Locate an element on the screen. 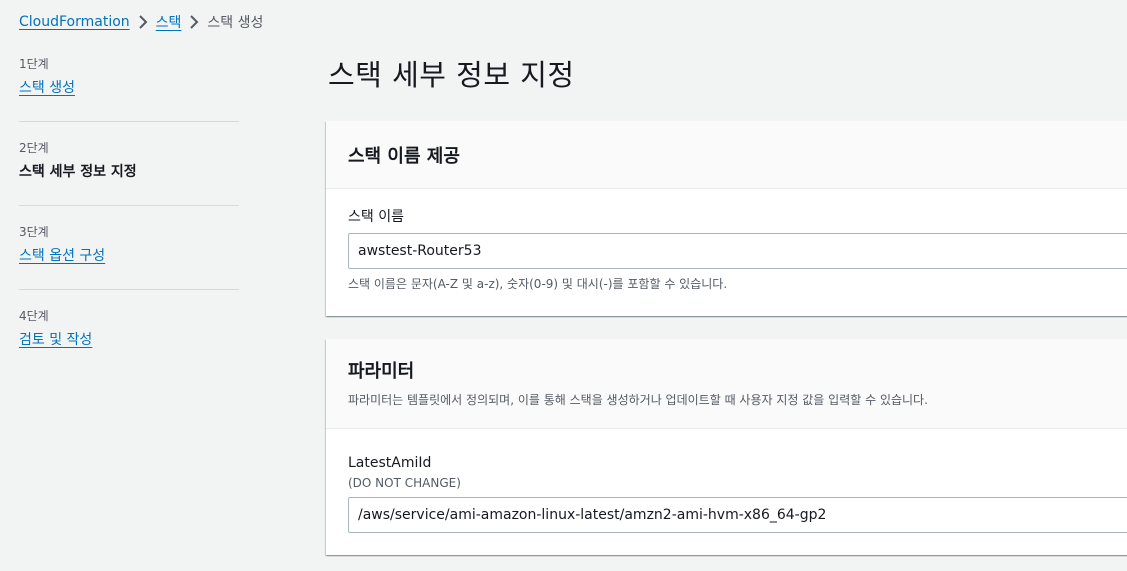 The image size is (1127, 571). breadcrumb-cloudformation: CloudFormation is located at coordinates (74, 22).